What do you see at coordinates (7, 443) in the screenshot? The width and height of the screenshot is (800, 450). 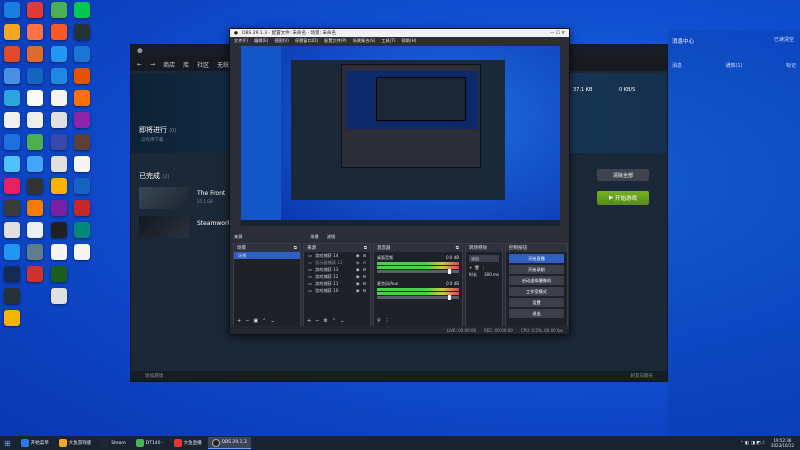 I see `start-button: ⊞` at bounding box center [7, 443].